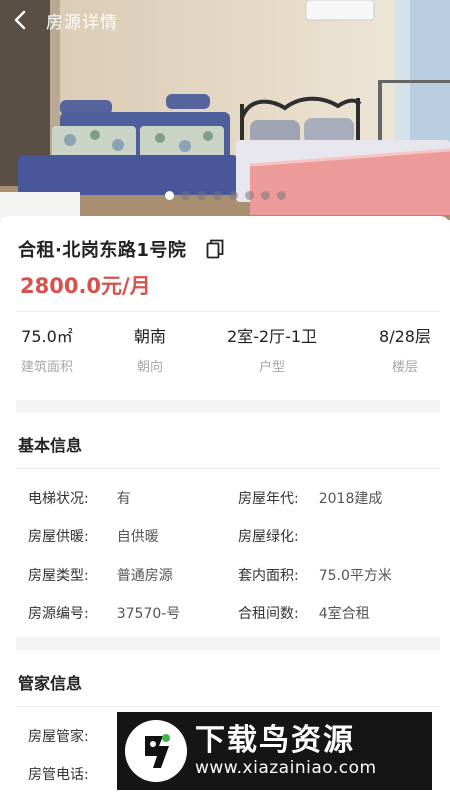 Image resolution: width=450 pixels, height=800 pixels. Describe the element at coordinates (149, 336) in the screenshot. I see `stat-orientation-value: 朝南` at that location.